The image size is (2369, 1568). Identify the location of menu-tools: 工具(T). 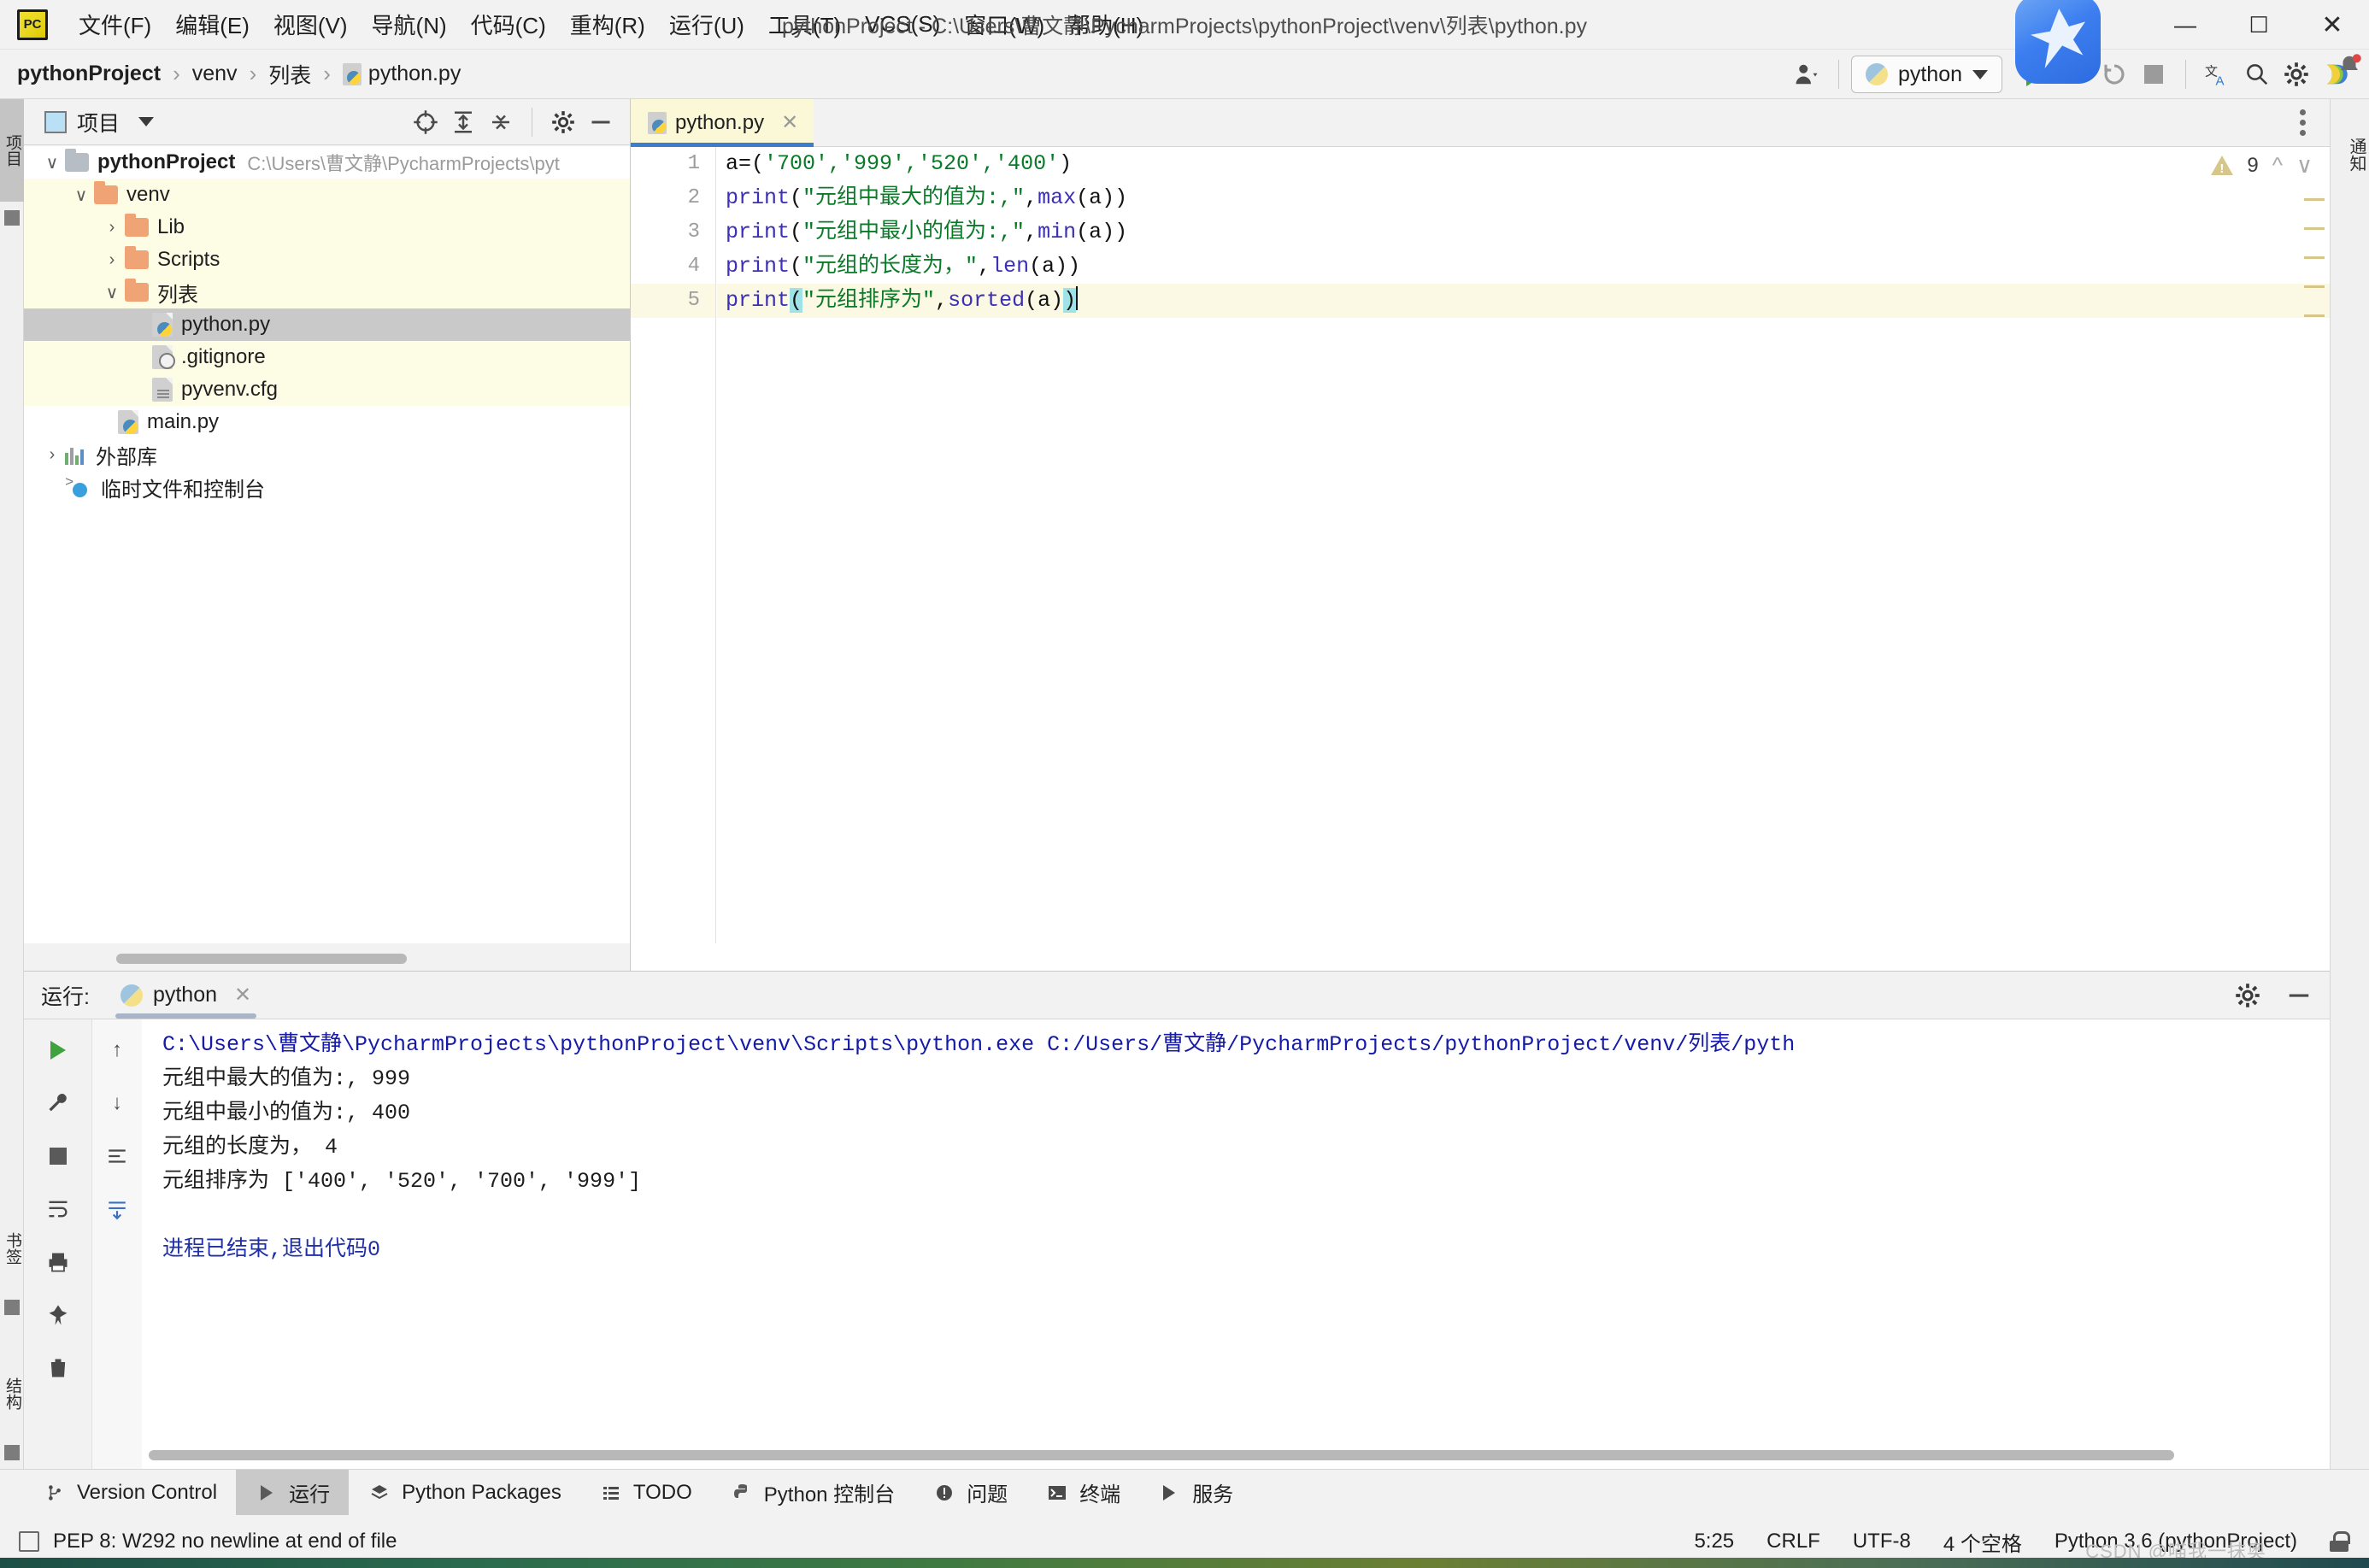
(804, 24).